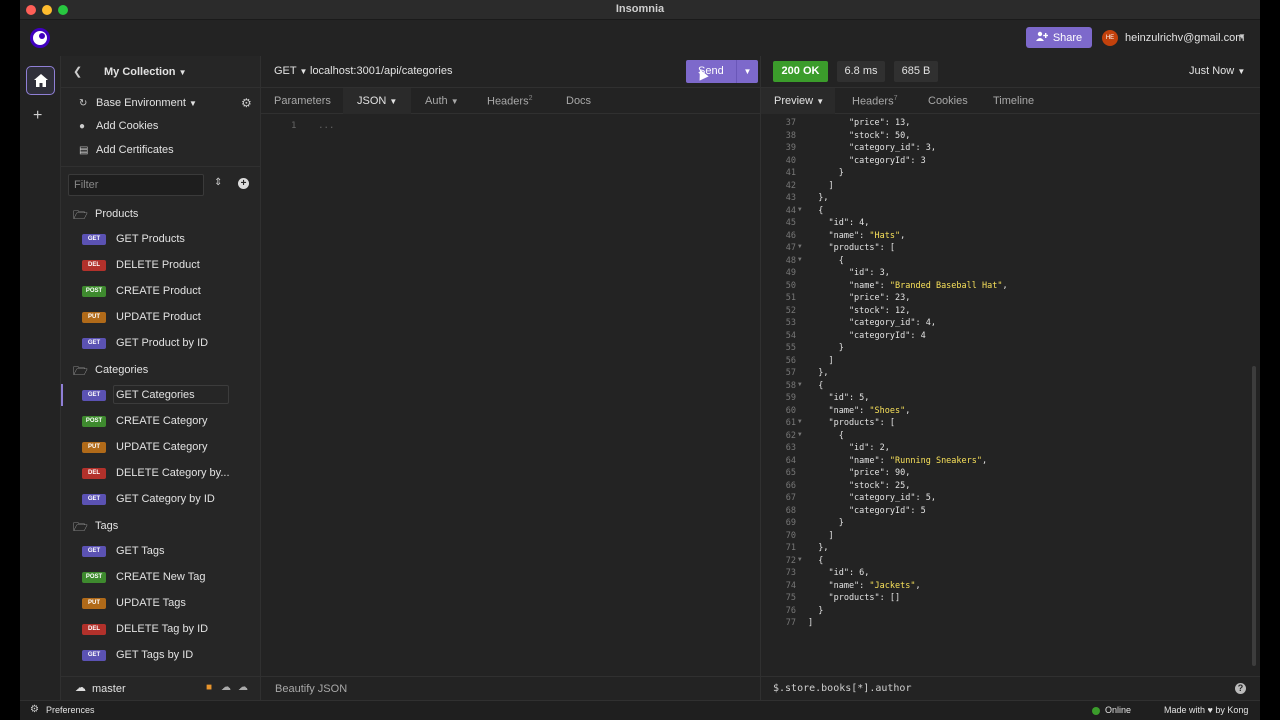  Describe the element at coordinates (874, 101) in the screenshot. I see `tab-response-headers: Headers7` at that location.